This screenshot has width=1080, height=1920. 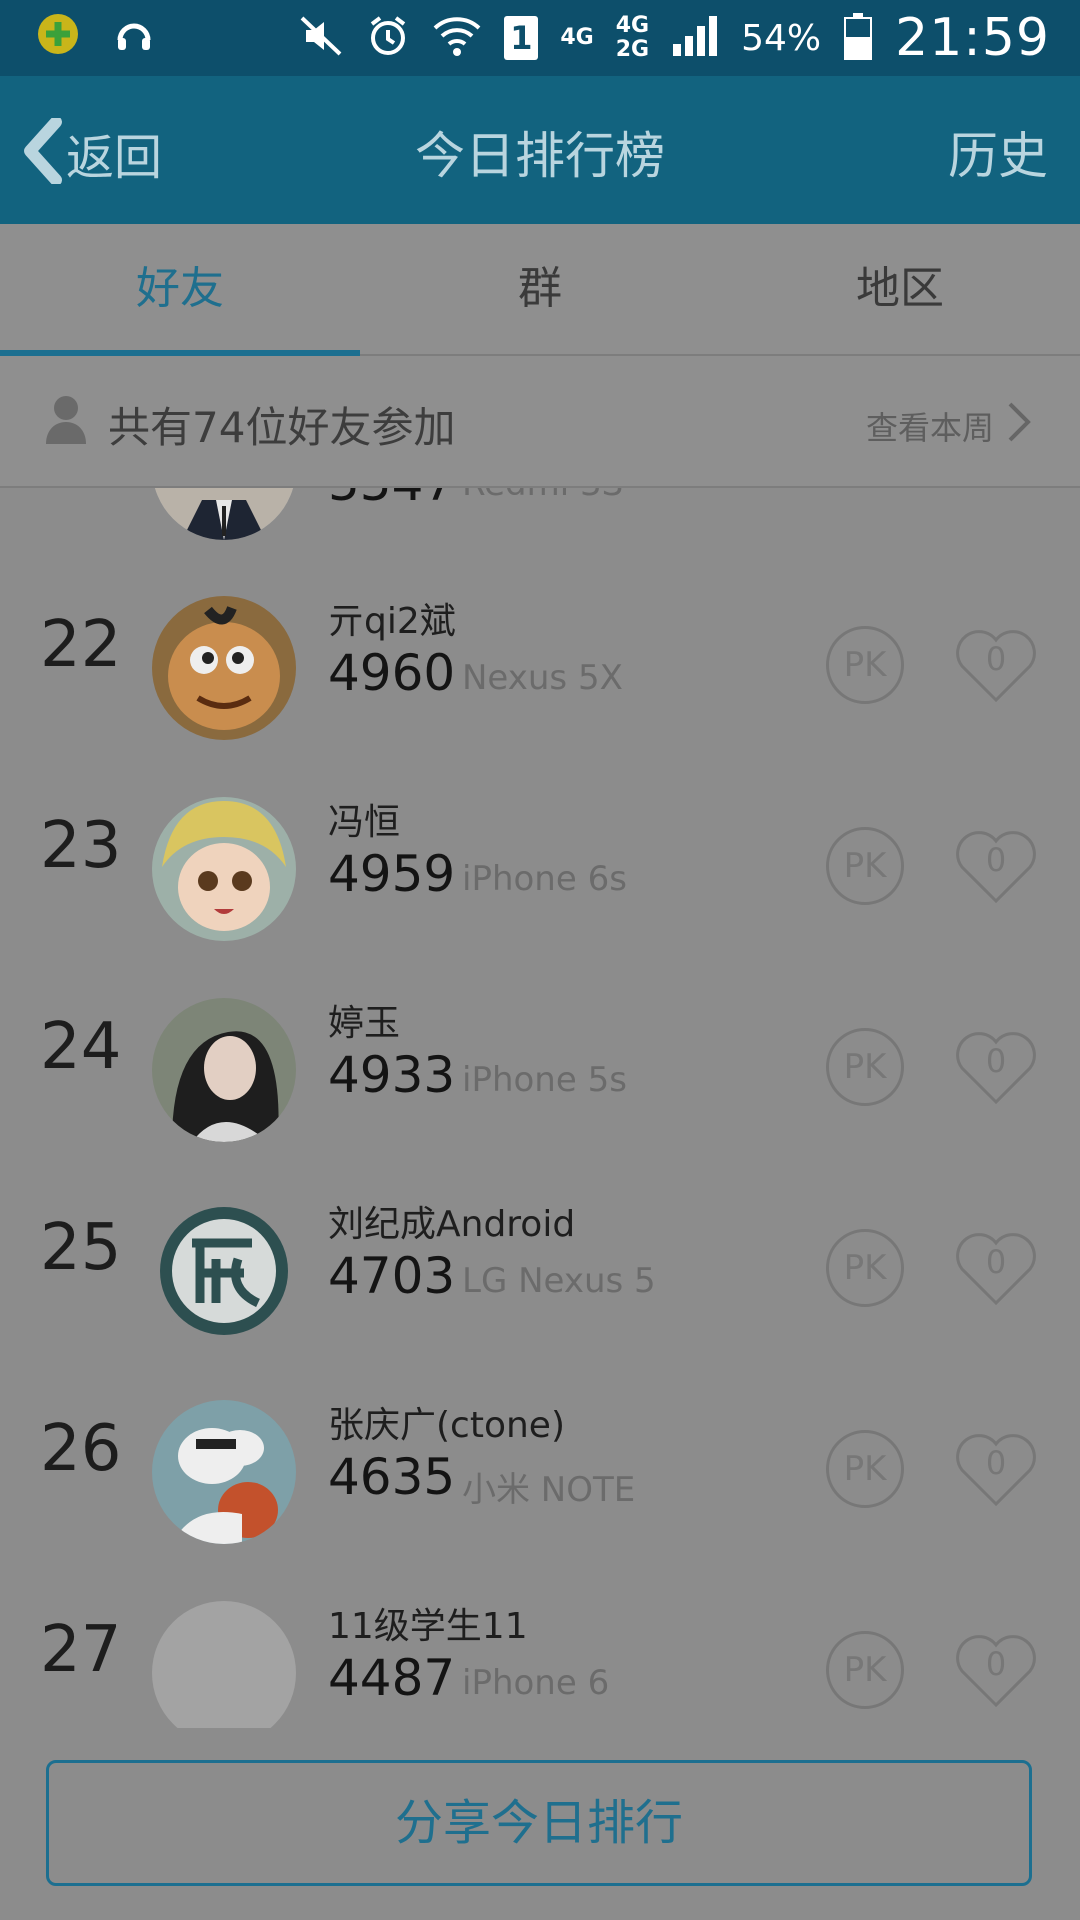 I want to click on score: 4933, so click(x=392, y=1075).